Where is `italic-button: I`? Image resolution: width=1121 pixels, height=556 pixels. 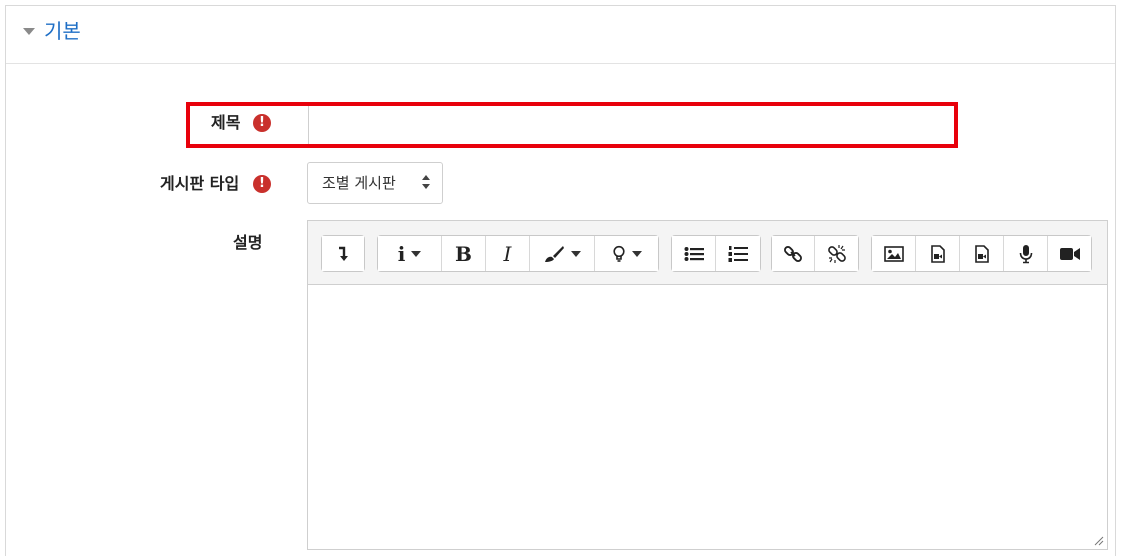 italic-button: I is located at coordinates (508, 253).